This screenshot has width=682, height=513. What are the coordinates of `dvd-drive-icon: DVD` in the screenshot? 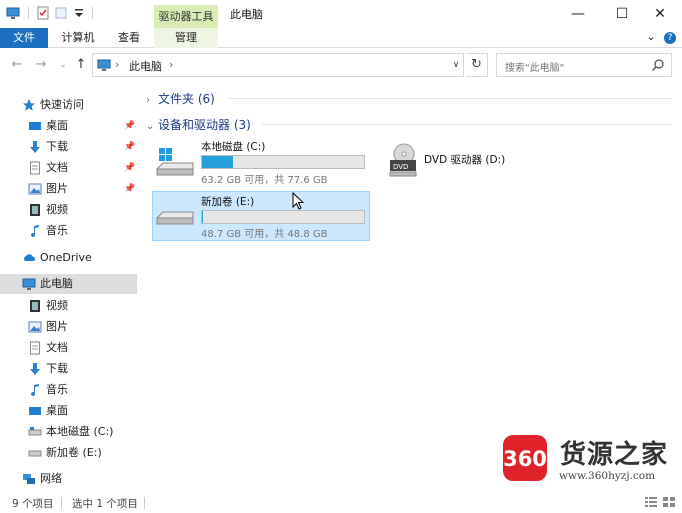 It's located at (403, 160).